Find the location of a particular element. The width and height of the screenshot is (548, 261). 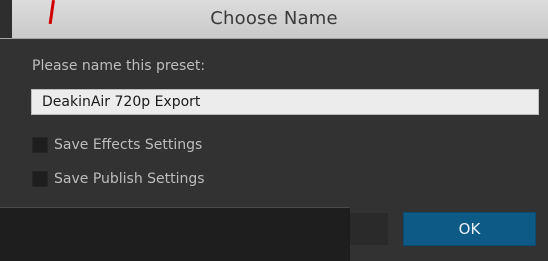

preset-name-prompt: Please name this preset: is located at coordinates (119, 66).